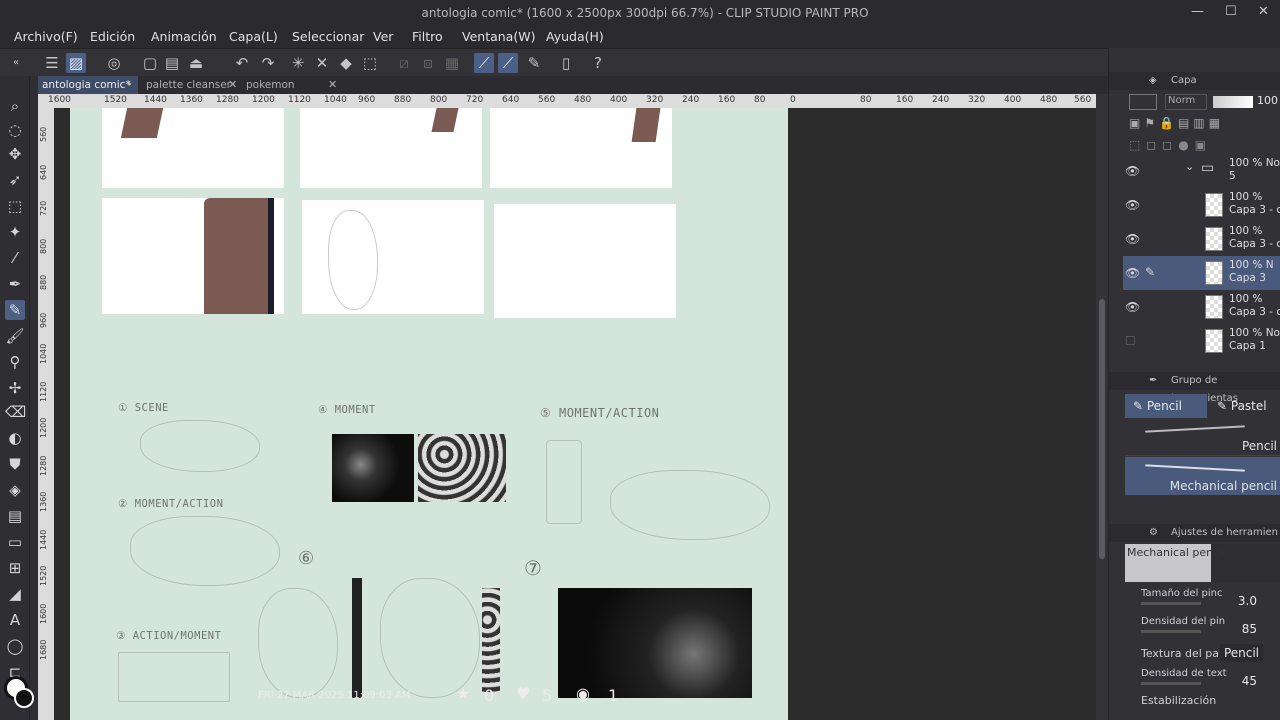 The width and height of the screenshot is (1280, 720). I want to click on ruler-snap-icon: ⟋, so click(484, 63).